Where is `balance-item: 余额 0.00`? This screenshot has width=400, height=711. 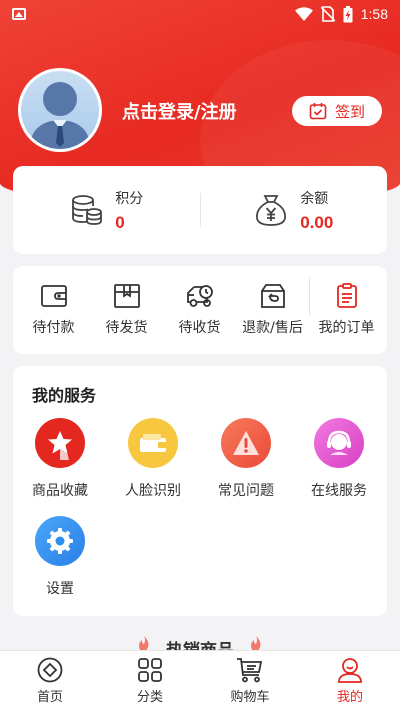 balance-item: 余额 0.00 is located at coordinates (294, 210).